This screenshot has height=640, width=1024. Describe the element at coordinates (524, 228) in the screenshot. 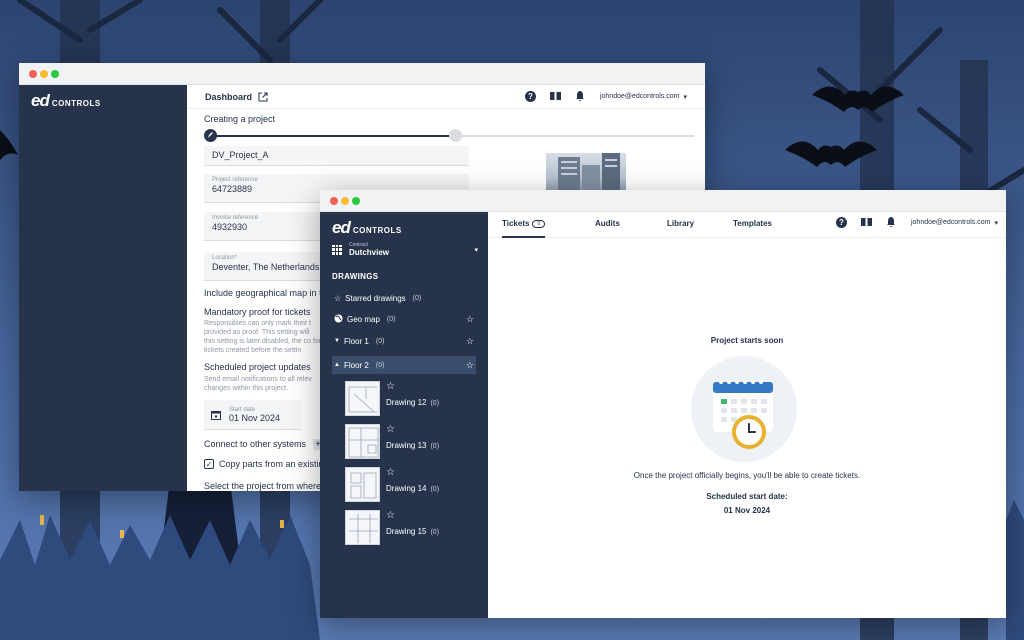

I see `tab-tickets: Tickets 0` at that location.